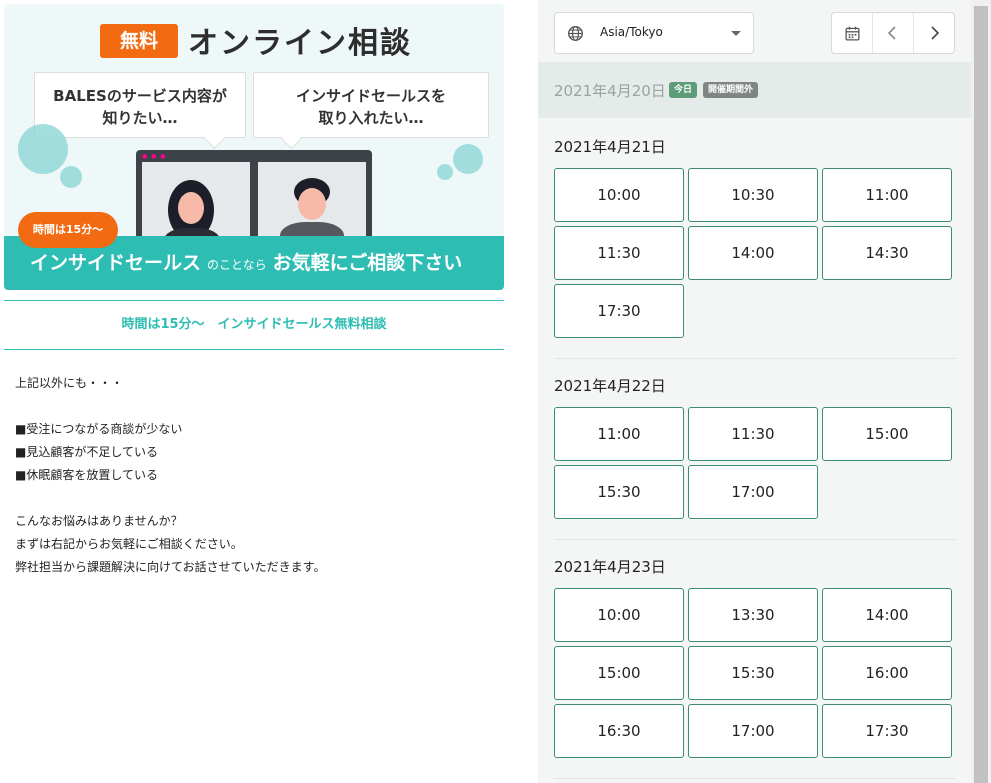 The height and width of the screenshot is (783, 991). I want to click on day-date: 2021年4月23日, so click(610, 567).